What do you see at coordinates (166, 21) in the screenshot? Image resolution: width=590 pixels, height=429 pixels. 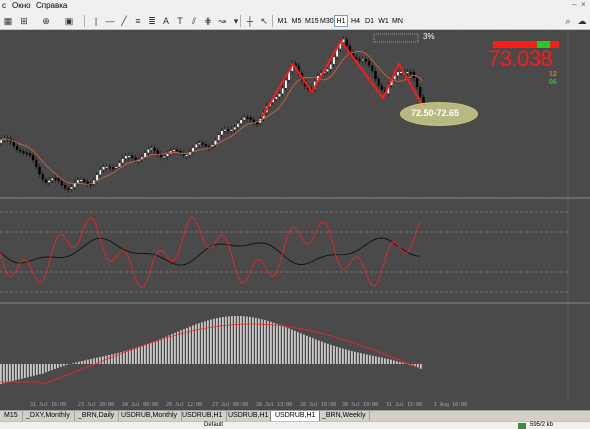 I see `text-icon: A` at bounding box center [166, 21].